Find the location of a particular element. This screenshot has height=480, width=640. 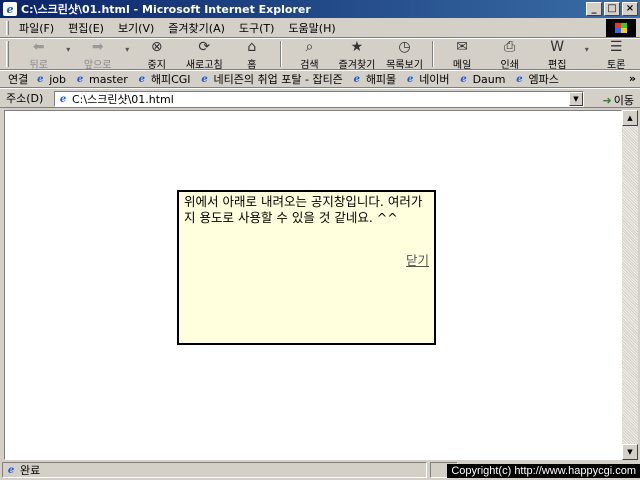

menu-favorites: 즐겨찾기(A) is located at coordinates (196, 28).